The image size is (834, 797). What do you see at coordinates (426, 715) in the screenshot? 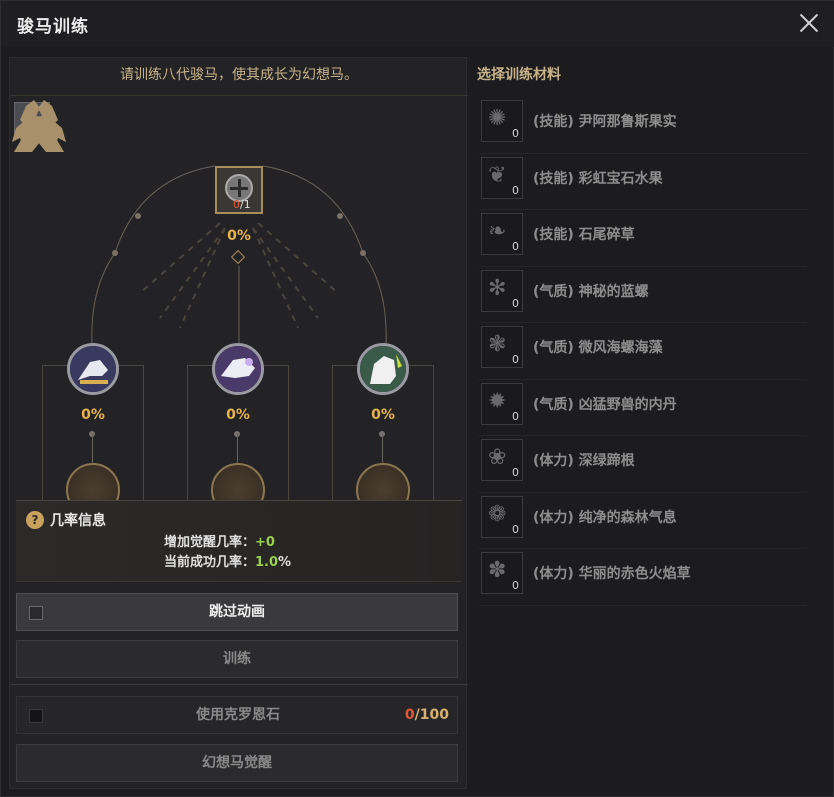
I see `crone-stone-count: 0/100` at bounding box center [426, 715].